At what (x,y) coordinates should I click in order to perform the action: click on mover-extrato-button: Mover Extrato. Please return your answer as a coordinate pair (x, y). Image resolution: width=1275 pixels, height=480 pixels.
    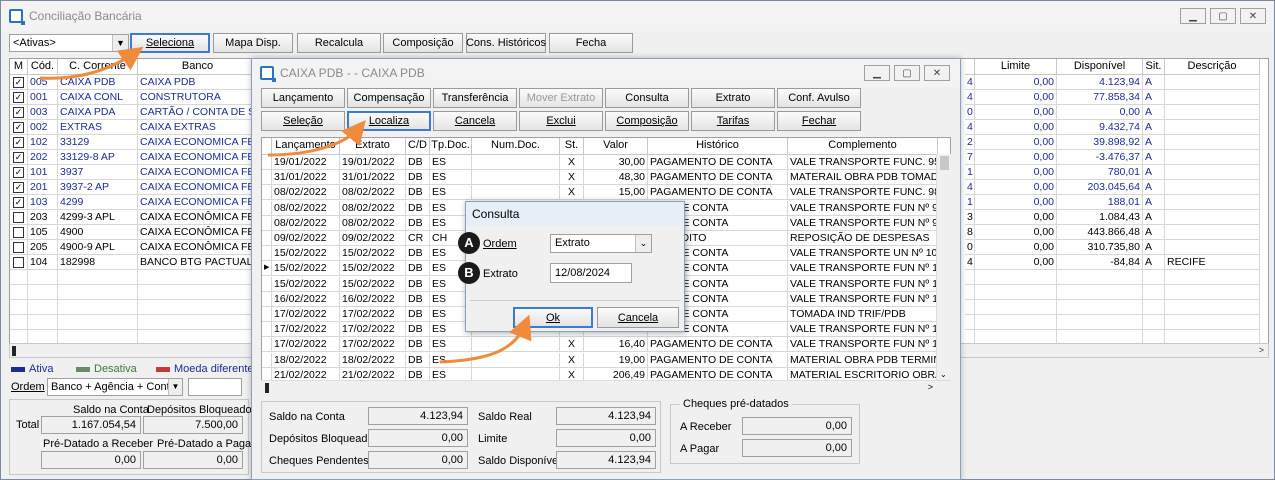
    Looking at the image, I should click on (561, 98).